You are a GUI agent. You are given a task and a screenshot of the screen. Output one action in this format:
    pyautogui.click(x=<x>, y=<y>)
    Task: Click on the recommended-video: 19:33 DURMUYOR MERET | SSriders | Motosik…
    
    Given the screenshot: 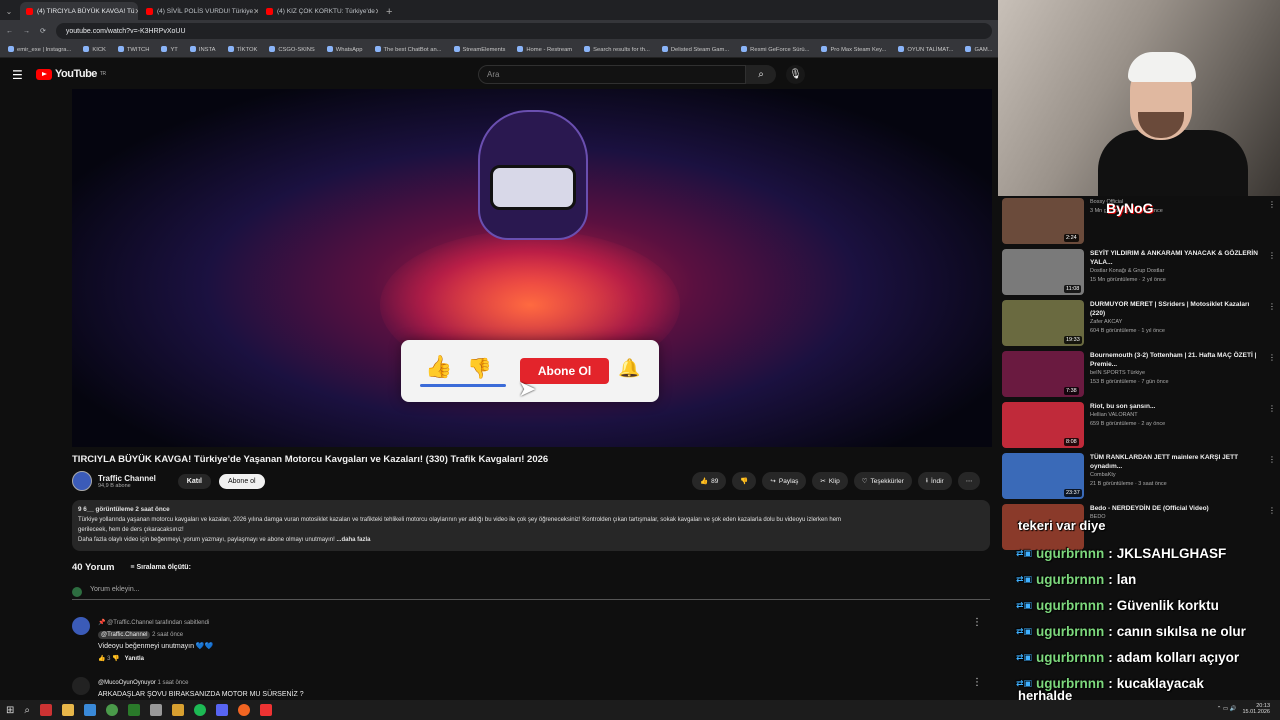 What is the action you would take?
    pyautogui.click(x=1140, y=324)
    